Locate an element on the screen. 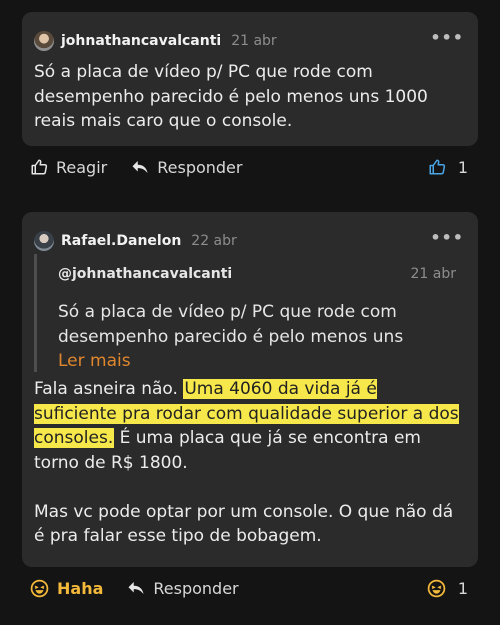  comment-date: 22 abr is located at coordinates (214, 241).